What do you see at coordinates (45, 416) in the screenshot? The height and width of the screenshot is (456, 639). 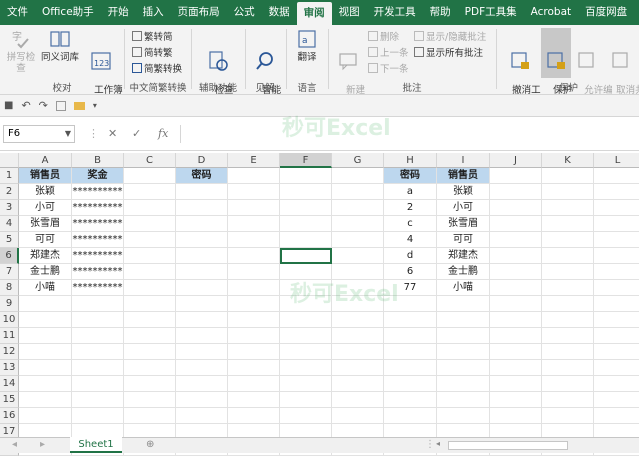 I see `cell-A16` at bounding box center [45, 416].